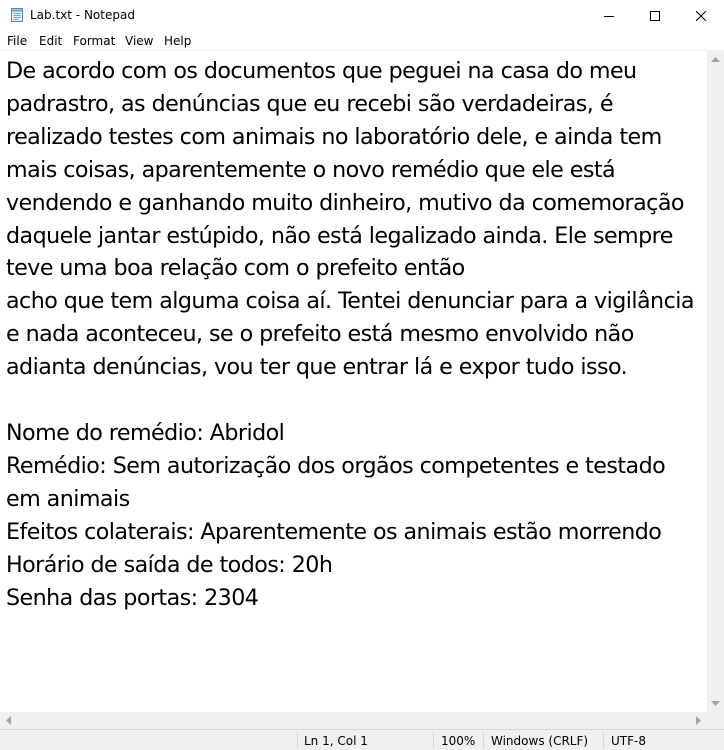  Describe the element at coordinates (82, 15) in the screenshot. I see `window-title: Lab.txt - Notepad` at that location.